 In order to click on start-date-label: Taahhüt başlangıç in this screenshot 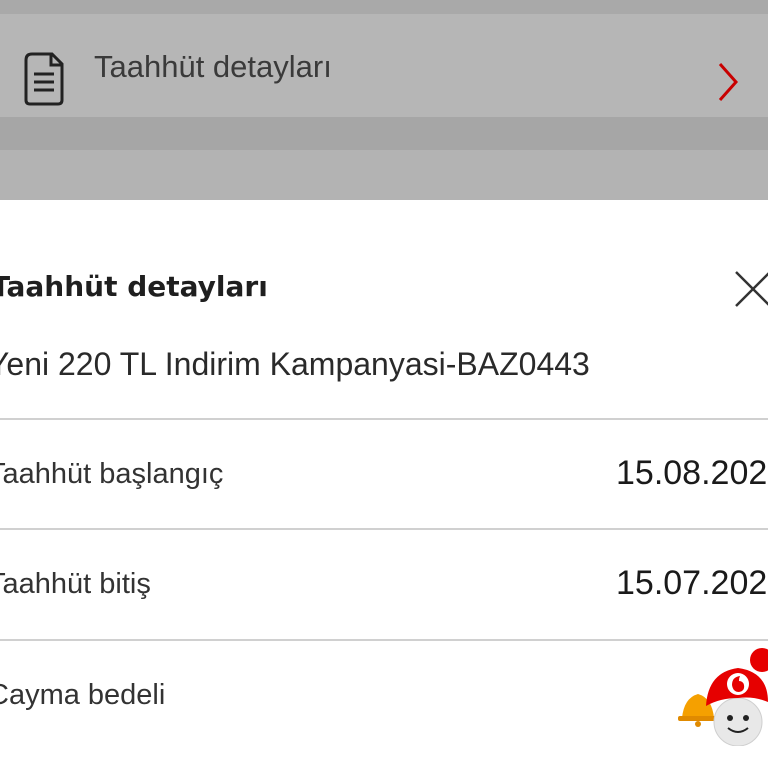, I will do `click(112, 474)`.